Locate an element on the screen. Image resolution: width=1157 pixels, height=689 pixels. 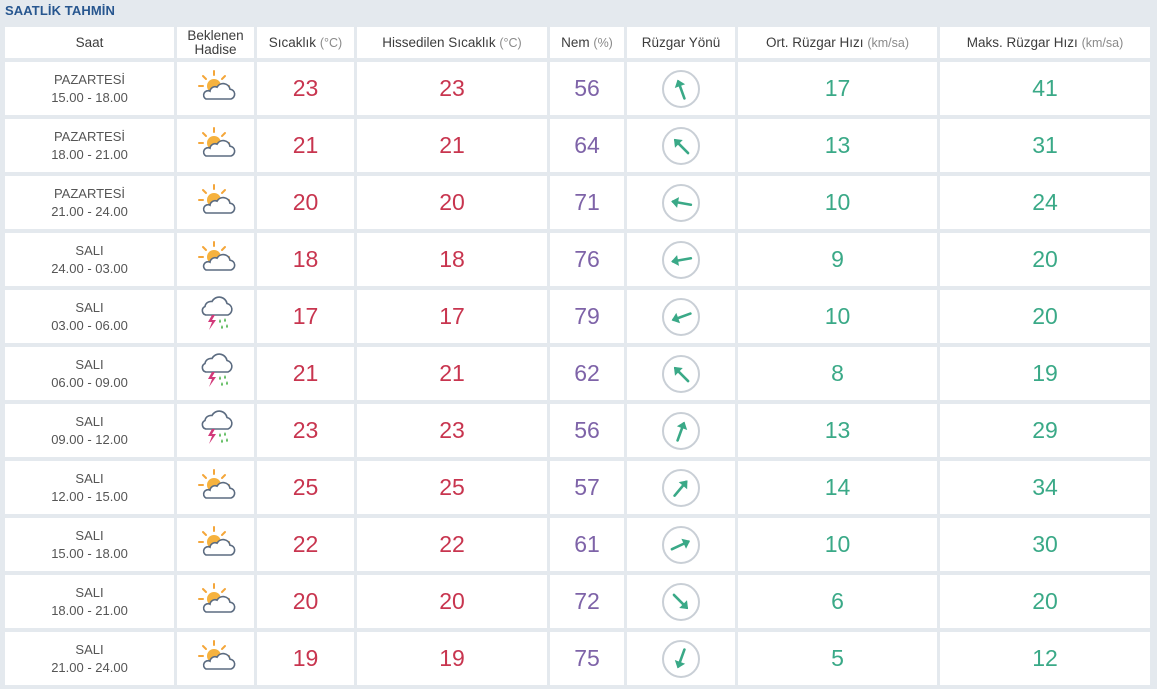
temperature-value: 19 is located at coordinates (305, 658).